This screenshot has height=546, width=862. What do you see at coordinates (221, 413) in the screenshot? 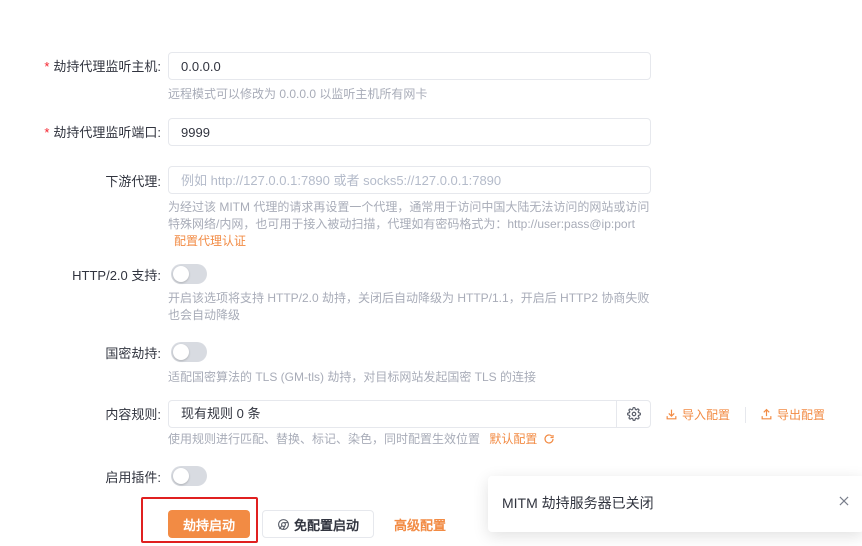
I see `rules-count: 现有规则 0 条` at bounding box center [221, 413].